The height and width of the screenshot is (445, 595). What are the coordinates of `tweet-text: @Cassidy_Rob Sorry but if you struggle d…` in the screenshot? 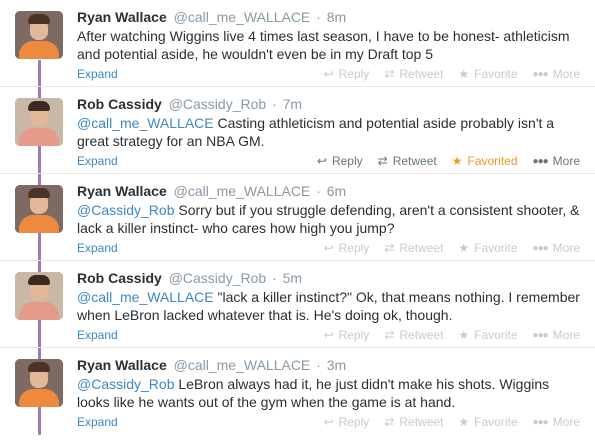 It's located at (329, 219).